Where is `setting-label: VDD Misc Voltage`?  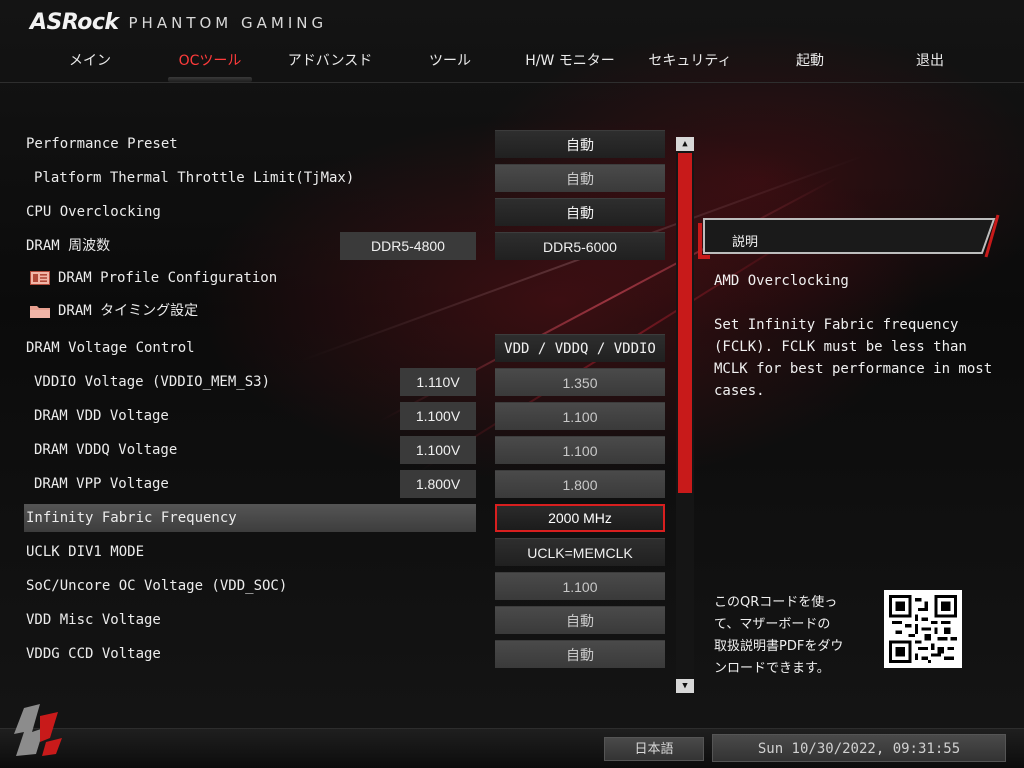
setting-label: VDD Misc Voltage is located at coordinates (93, 620).